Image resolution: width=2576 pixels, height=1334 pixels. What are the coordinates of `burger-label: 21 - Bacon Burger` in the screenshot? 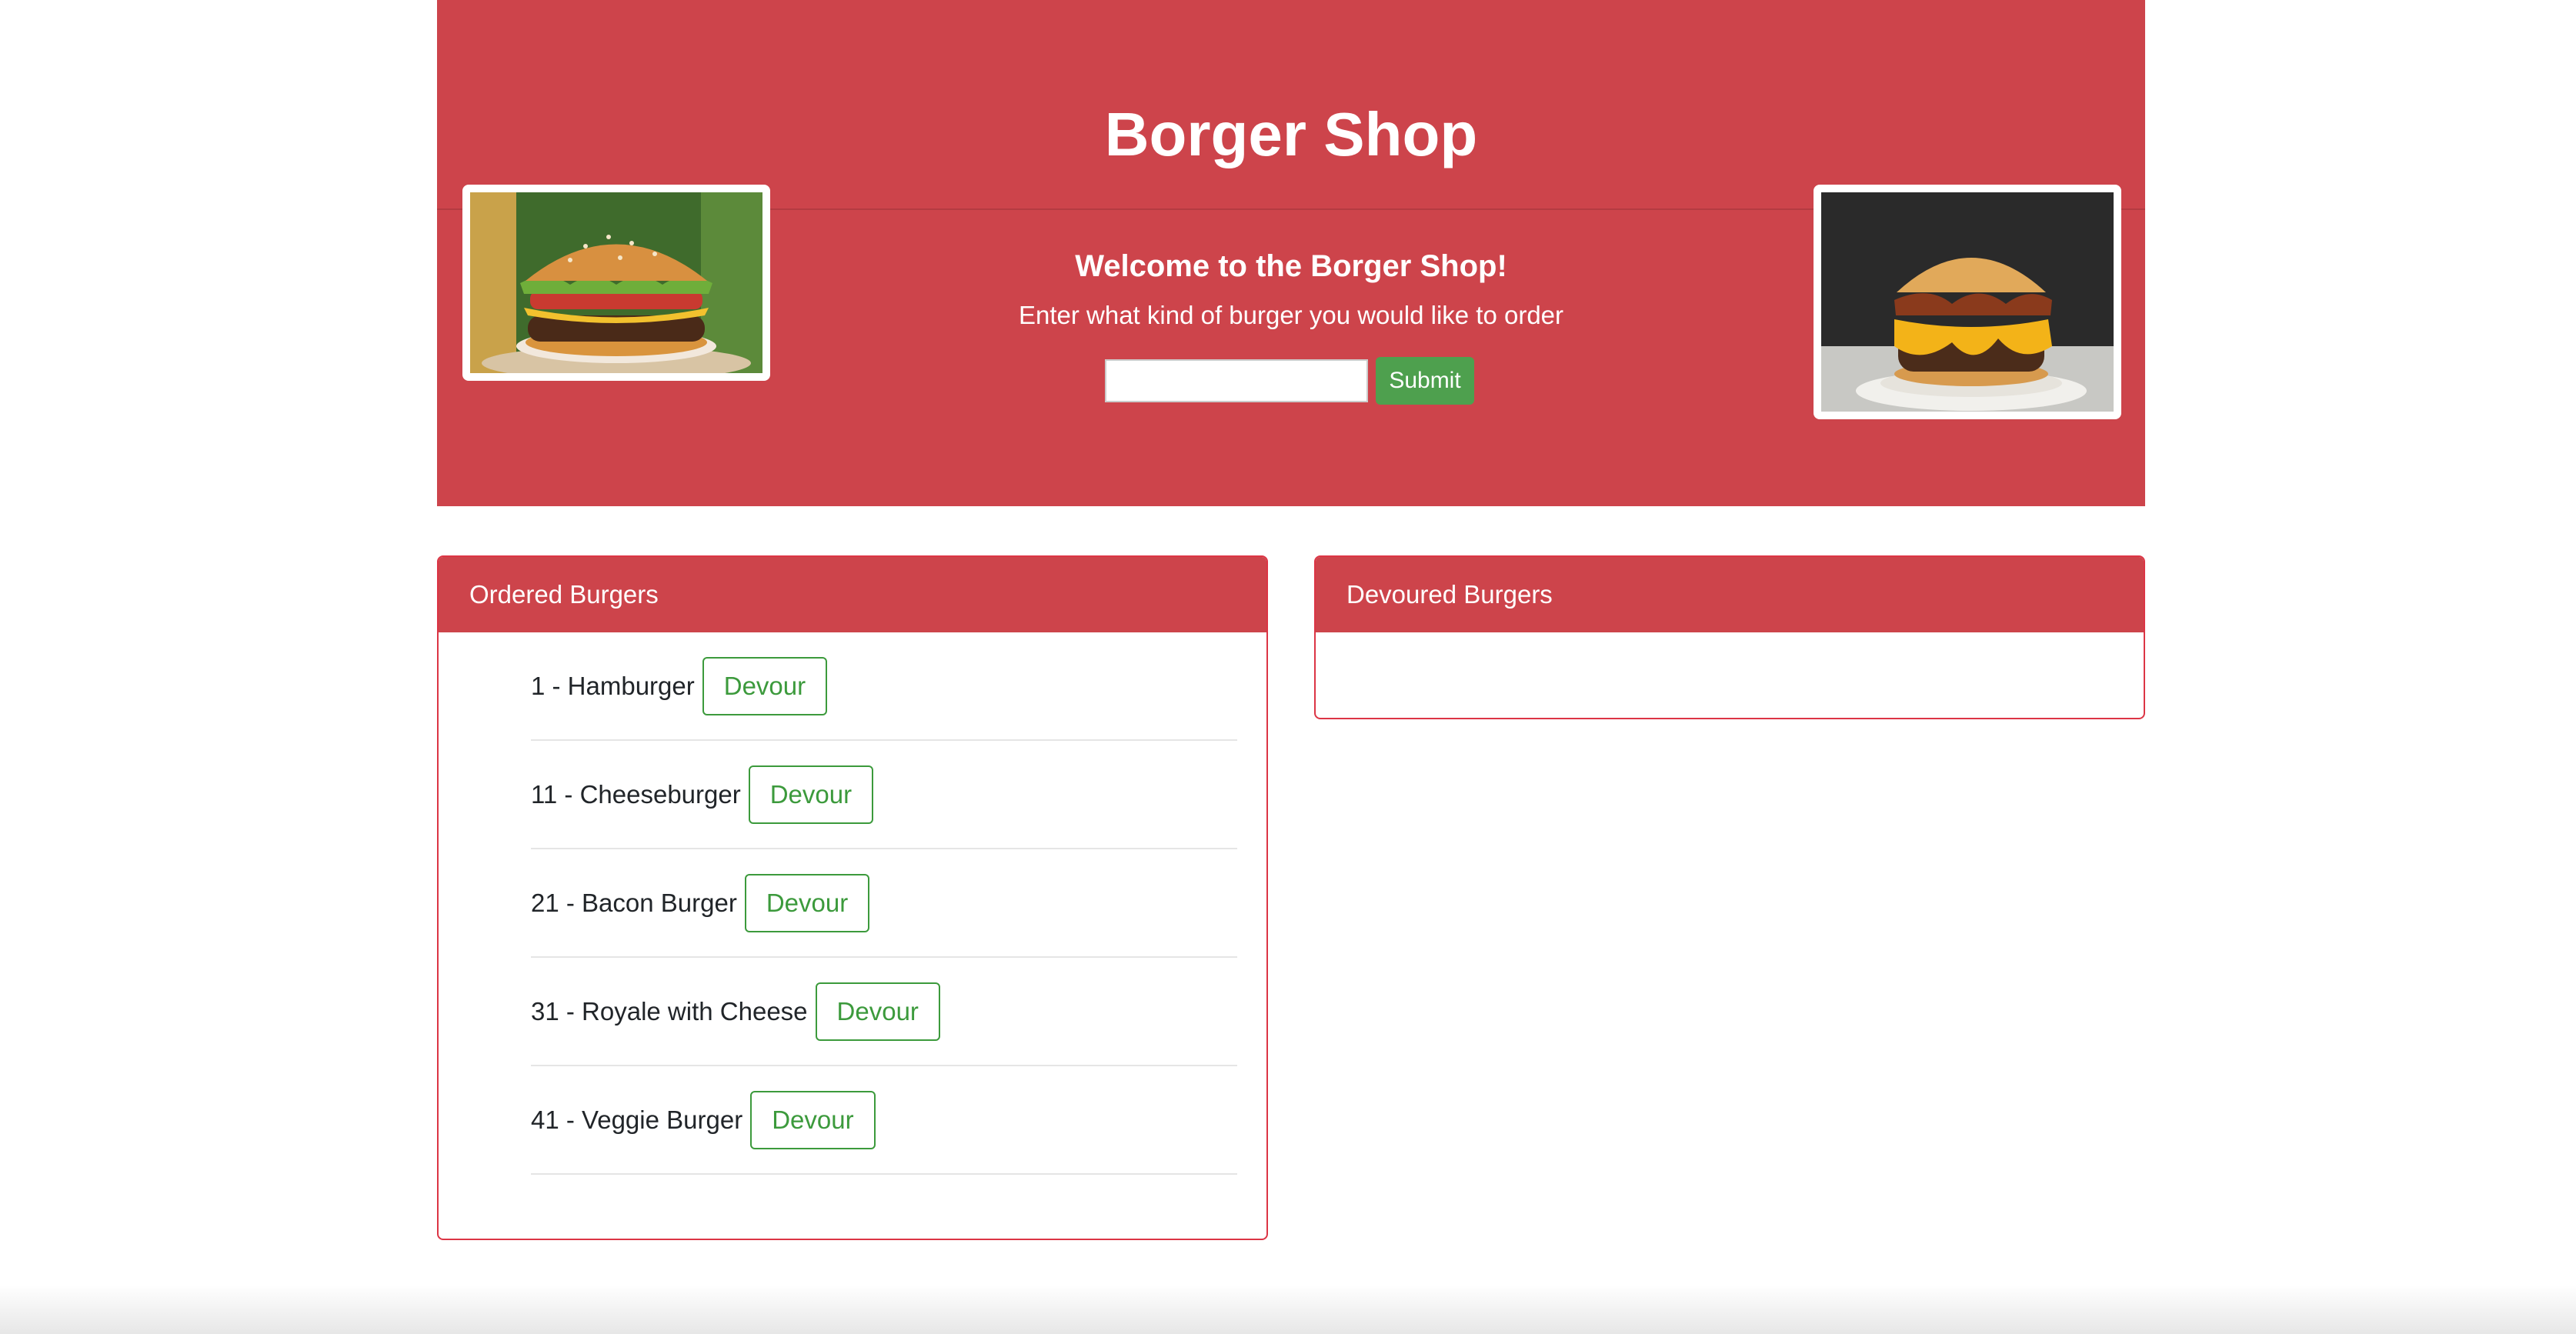 It's located at (634, 903).